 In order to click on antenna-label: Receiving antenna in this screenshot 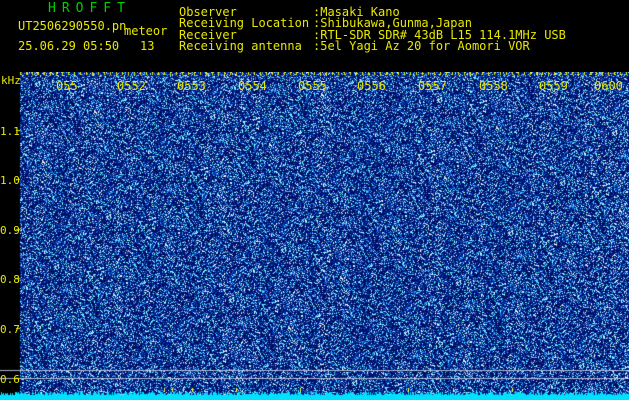, I will do `click(240, 46)`.